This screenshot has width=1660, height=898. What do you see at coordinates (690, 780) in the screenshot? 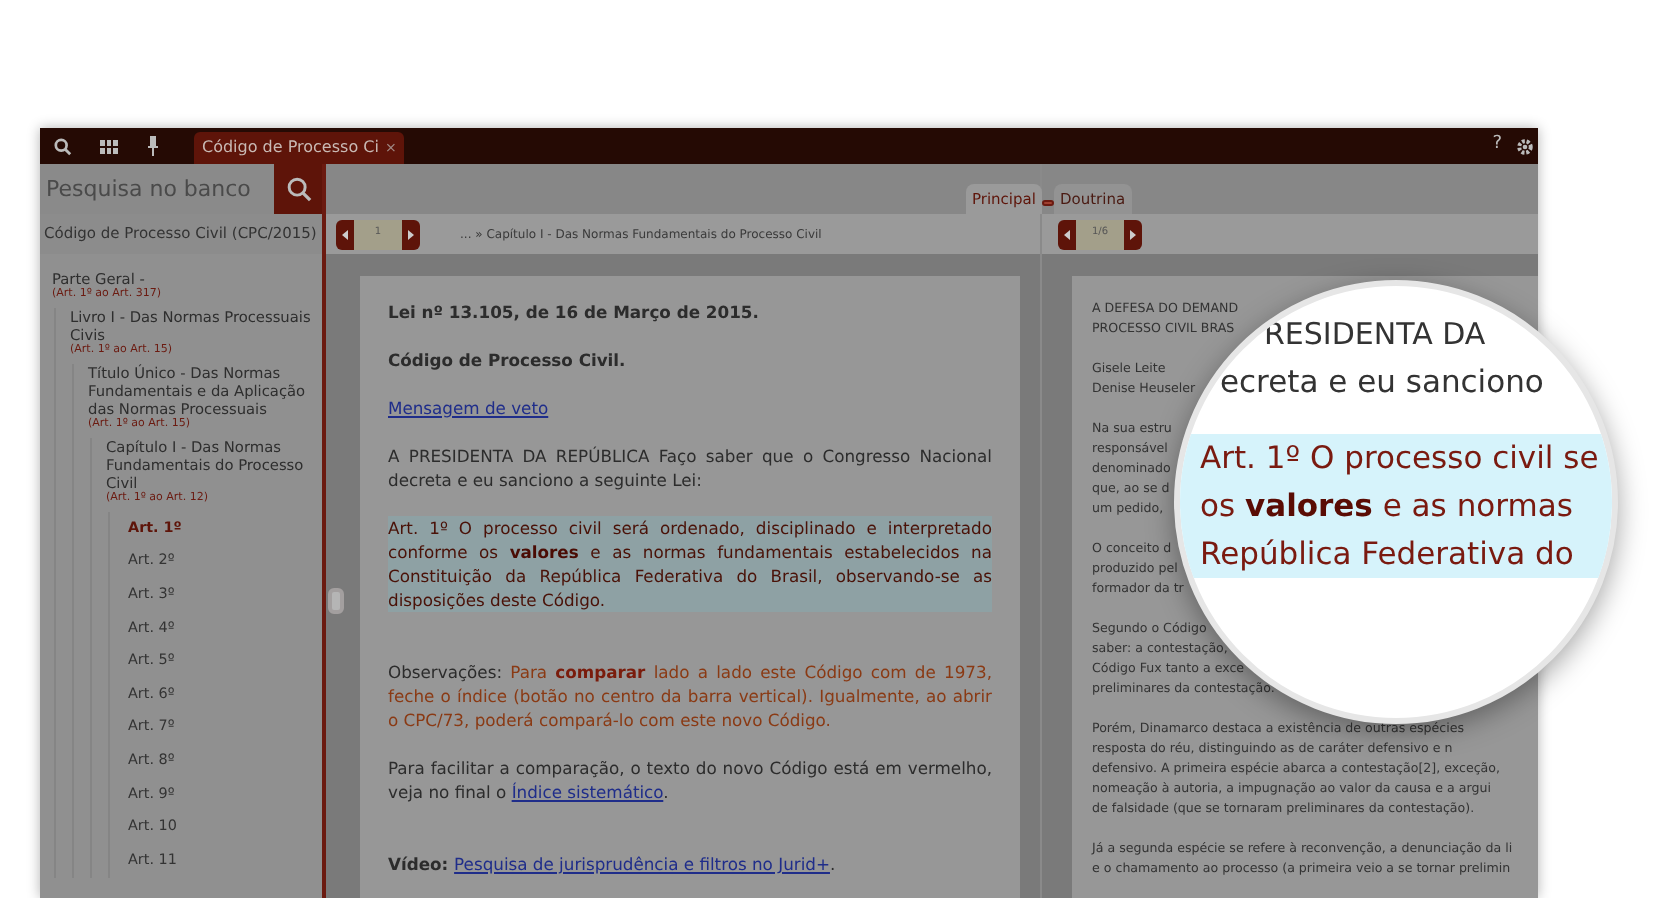
I see `paragraph: Para facilitar a comparação, o texto do novo Código está em vermelho, veja no final o Índice sistemático.` at bounding box center [690, 780].